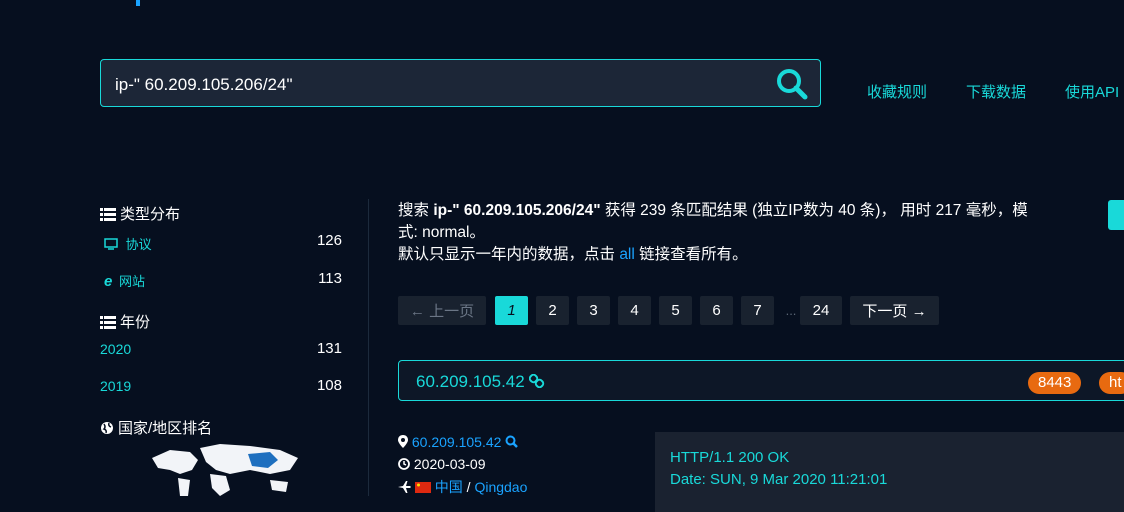 This screenshot has height=512, width=1124. What do you see at coordinates (517, 210) in the screenshot?
I see `summary-query: ip-" 60.209.105.206/24"` at bounding box center [517, 210].